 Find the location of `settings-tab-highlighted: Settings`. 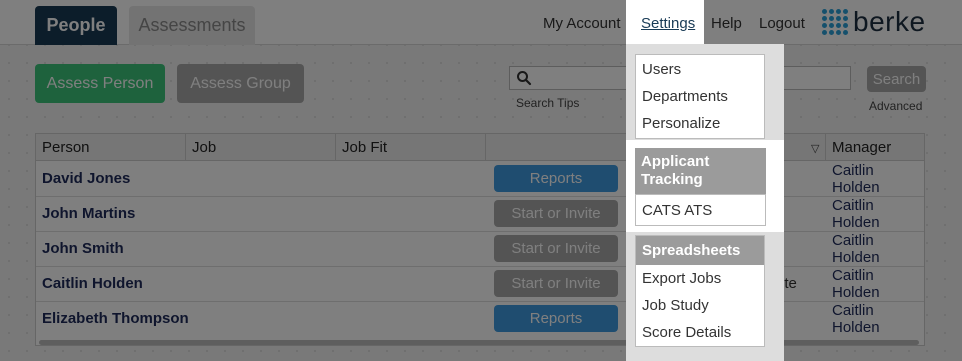

settings-tab-highlighted: Settings is located at coordinates (665, 22).